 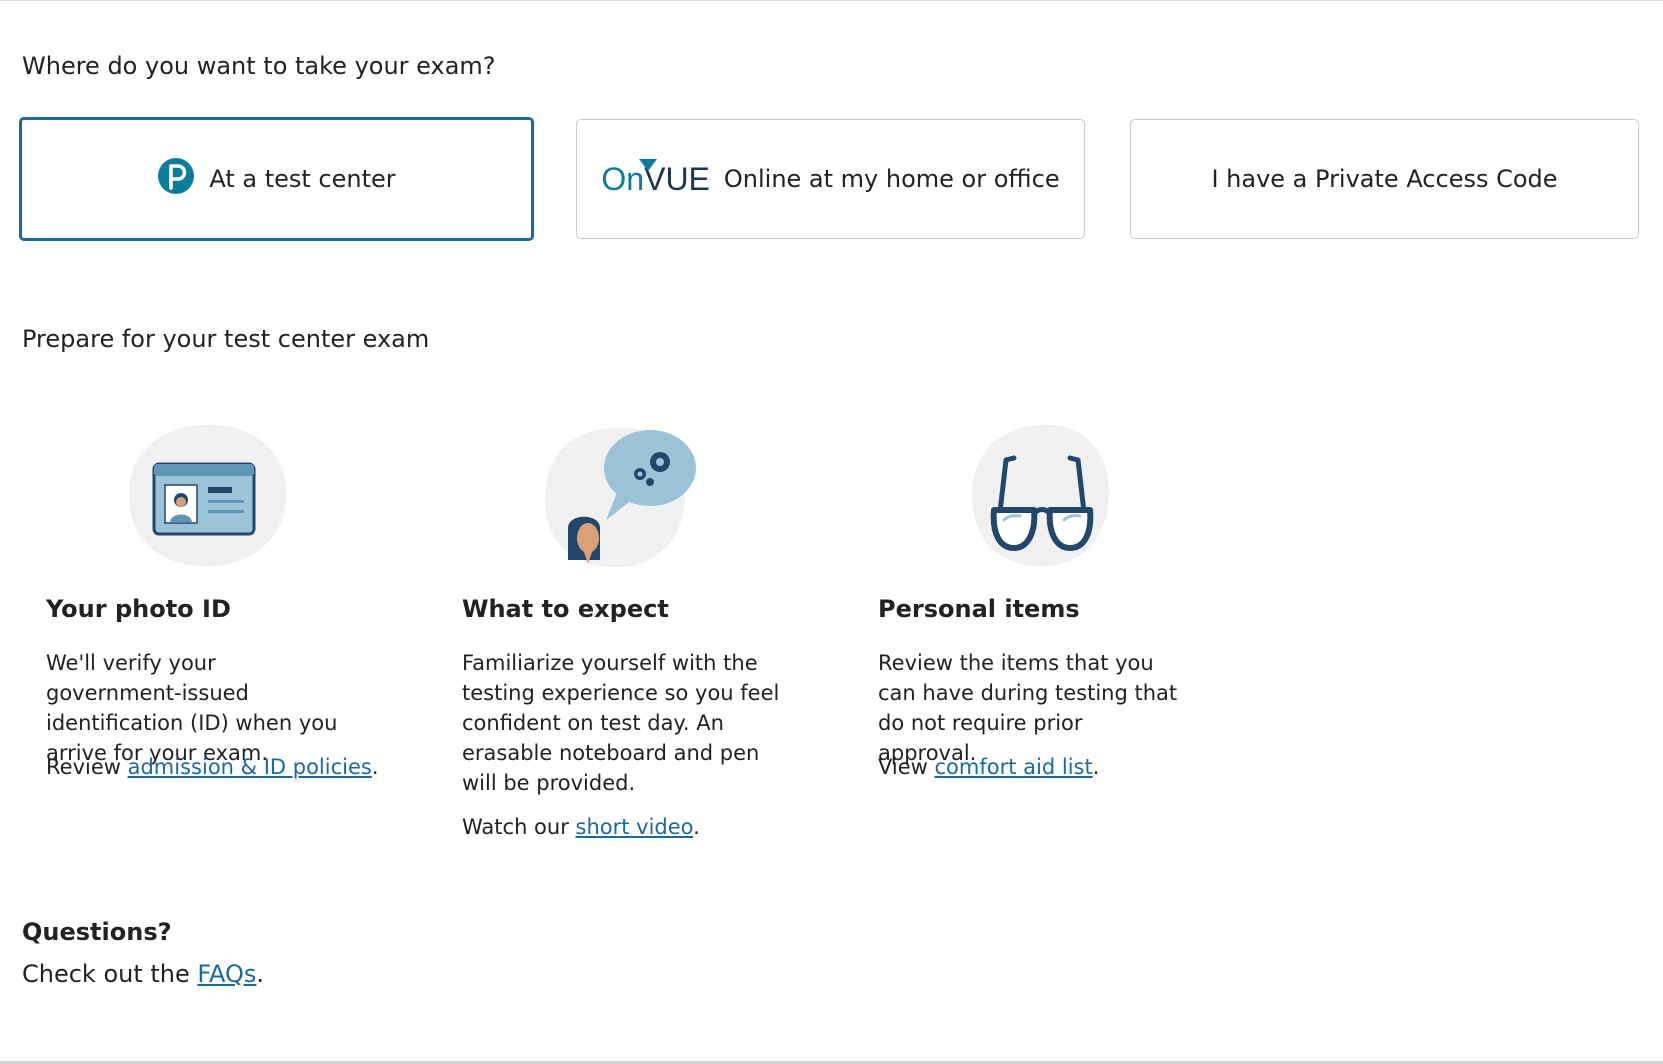 I want to click on card-what-to-expect-cta: Watch our short video., so click(x=581, y=827).